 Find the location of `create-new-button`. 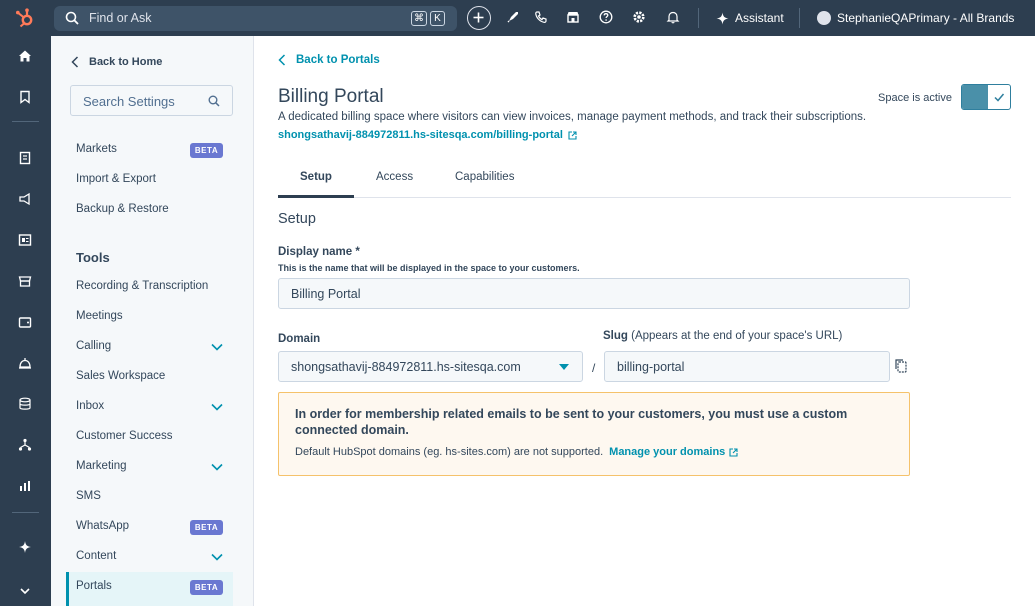

create-new-button is located at coordinates (479, 18).